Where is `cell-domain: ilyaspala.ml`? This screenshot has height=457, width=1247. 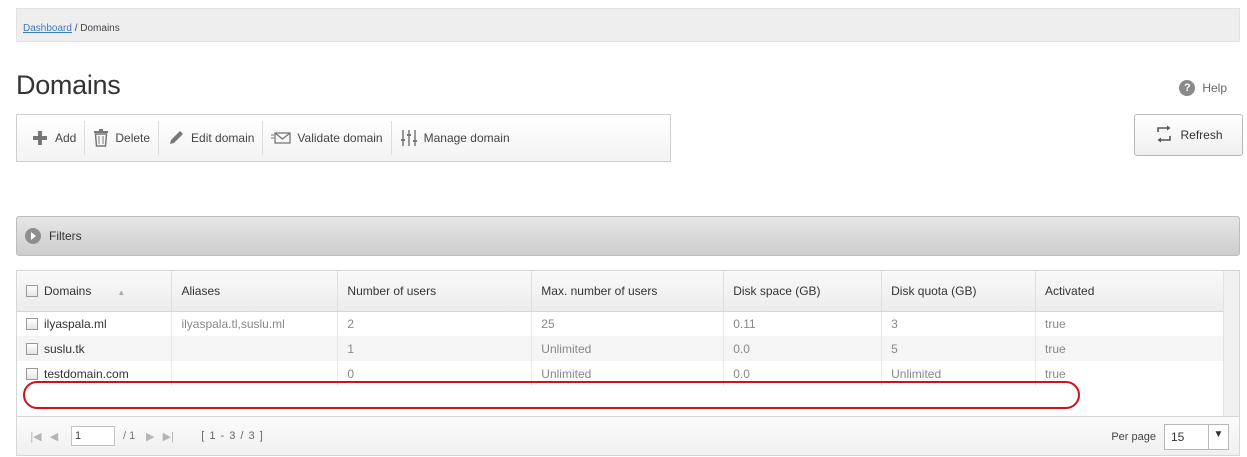 cell-domain: ilyaspala.ml is located at coordinates (95, 323).